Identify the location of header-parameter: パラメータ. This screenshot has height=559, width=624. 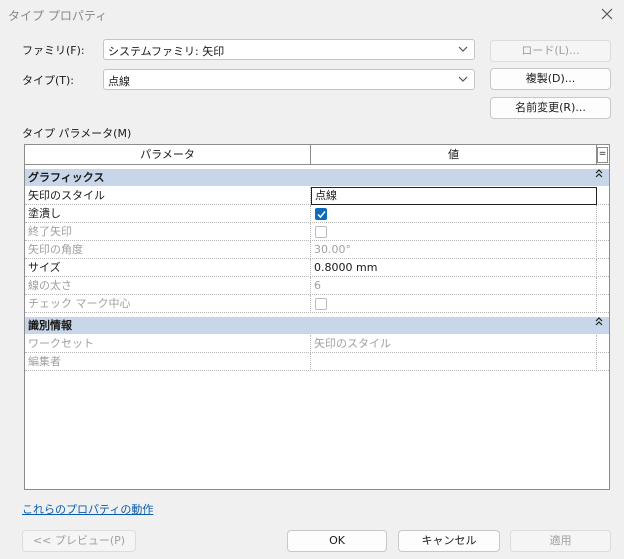
(168, 155).